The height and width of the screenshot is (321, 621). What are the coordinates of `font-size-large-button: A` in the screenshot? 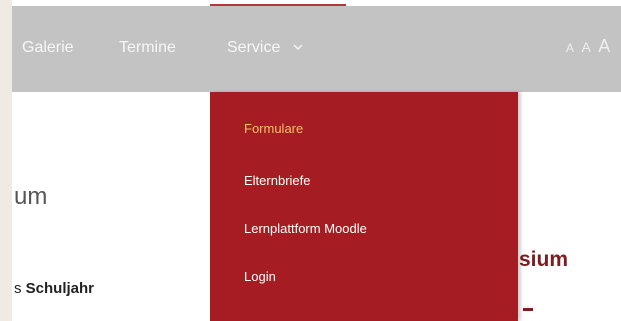 It's located at (604, 46).